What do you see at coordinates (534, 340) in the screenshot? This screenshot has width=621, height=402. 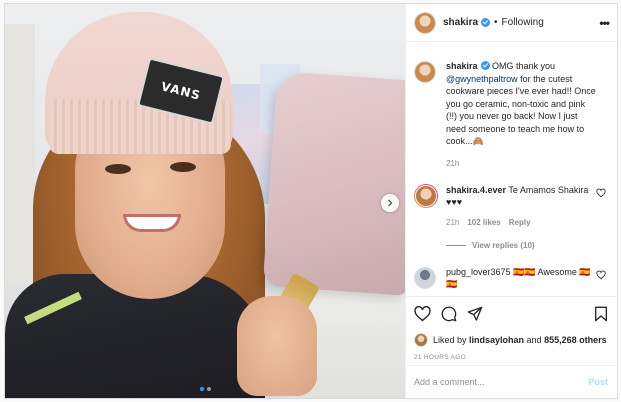 I see `liked-by-suffix: and` at bounding box center [534, 340].